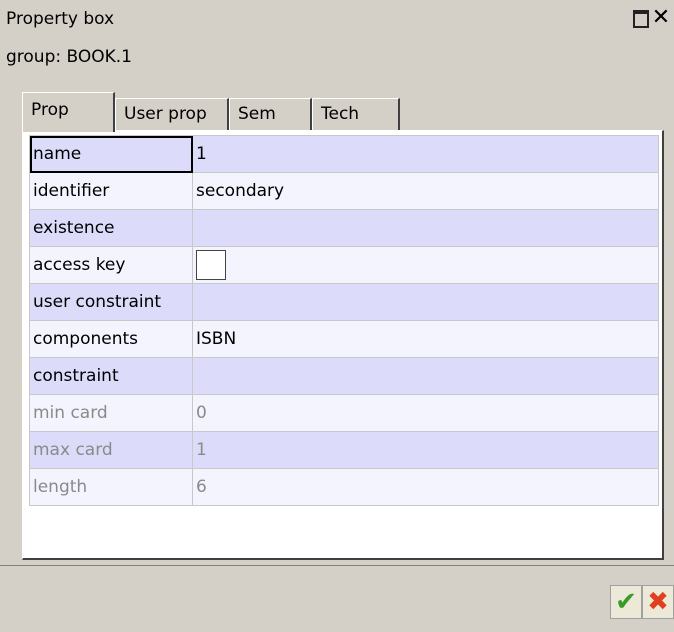 This screenshot has width=674, height=632. What do you see at coordinates (111, 487) in the screenshot?
I see `property-length-key: length` at bounding box center [111, 487].